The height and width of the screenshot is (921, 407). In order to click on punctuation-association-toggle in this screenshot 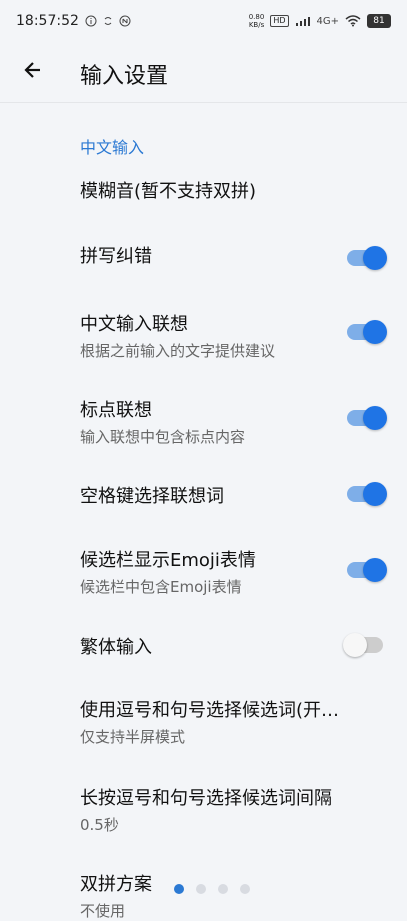, I will do `click(367, 418)`.